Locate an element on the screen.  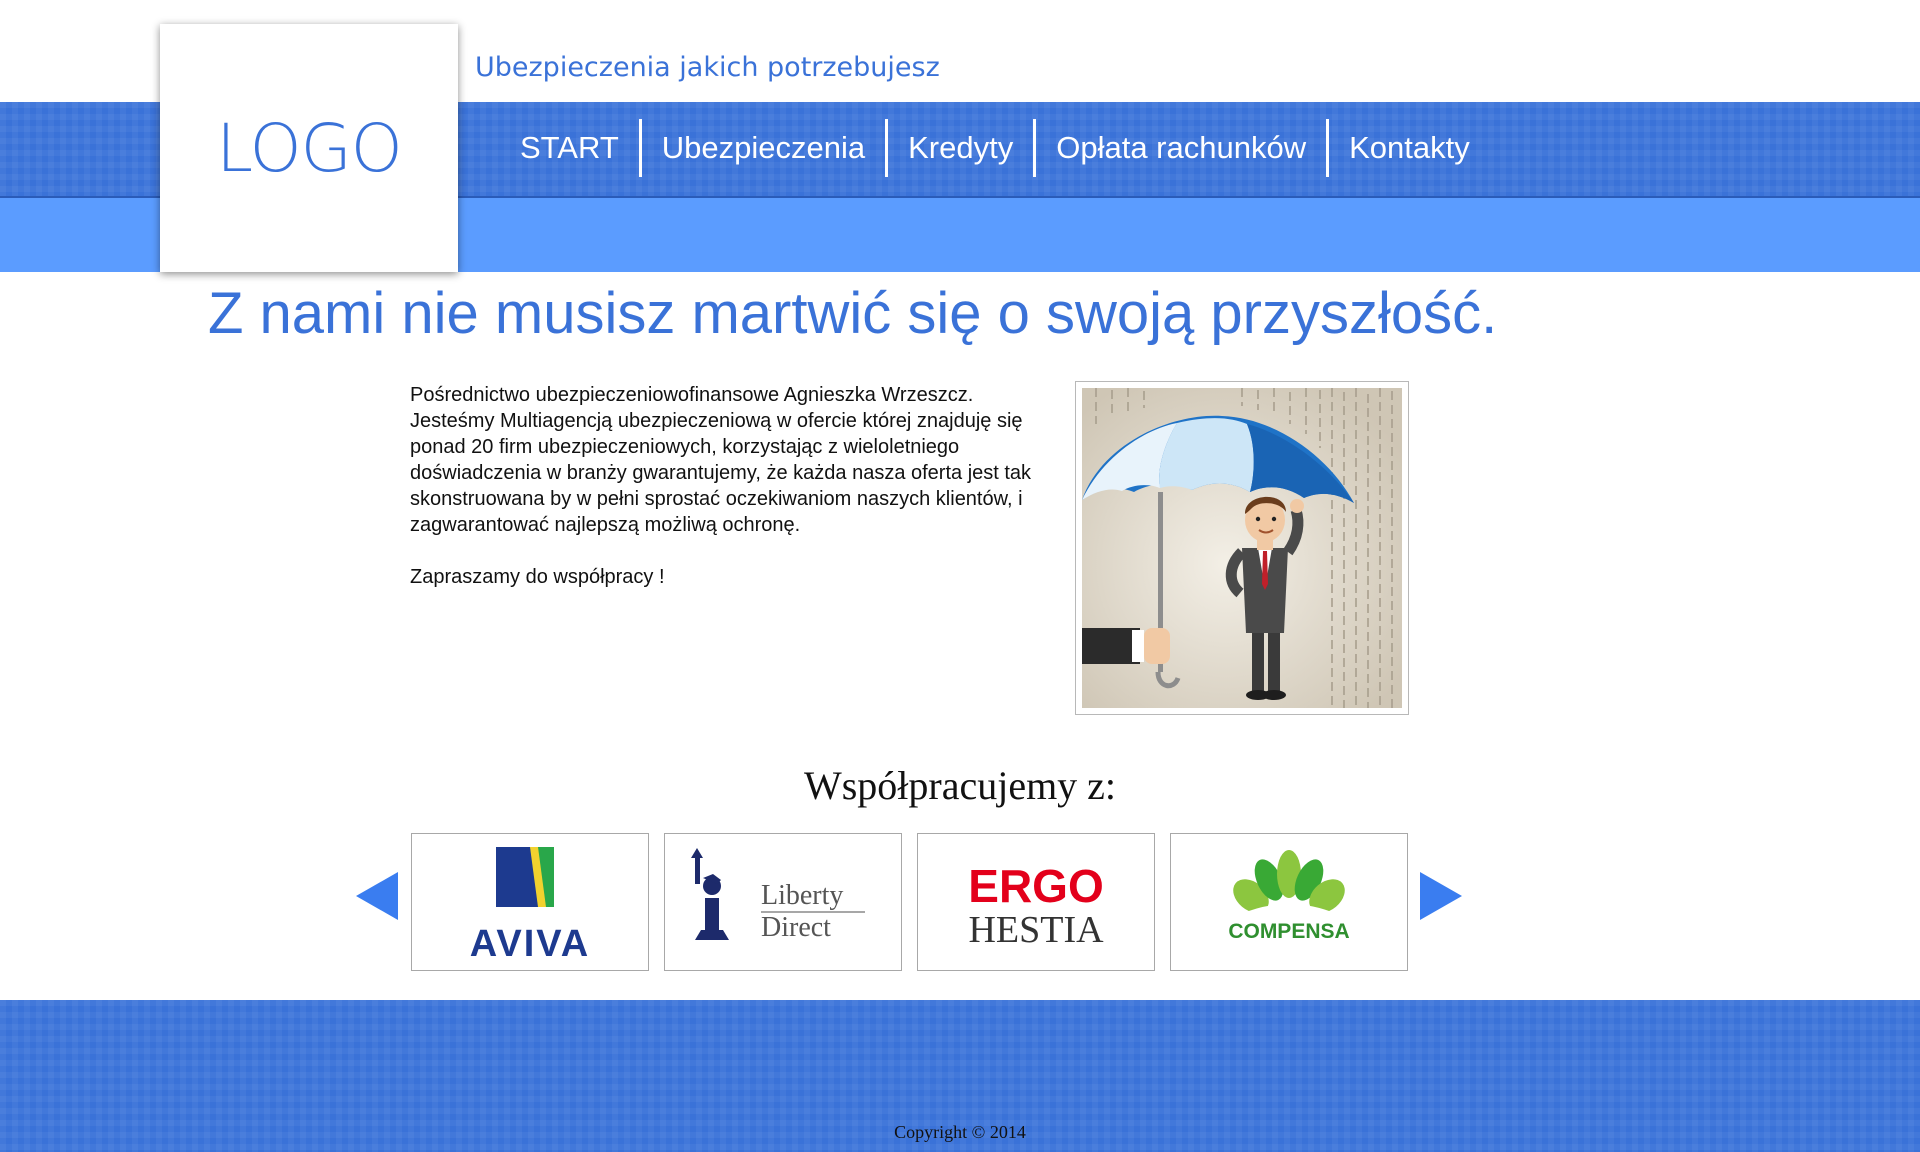
nav-item-oplata-rachunkow: Opłata rachunków is located at coordinates (1181, 148).